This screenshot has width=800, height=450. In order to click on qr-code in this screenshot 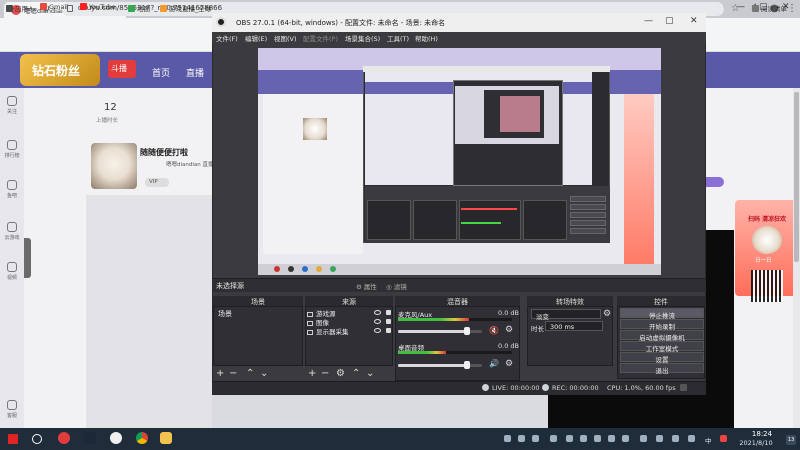, I will do `click(767, 286)`.